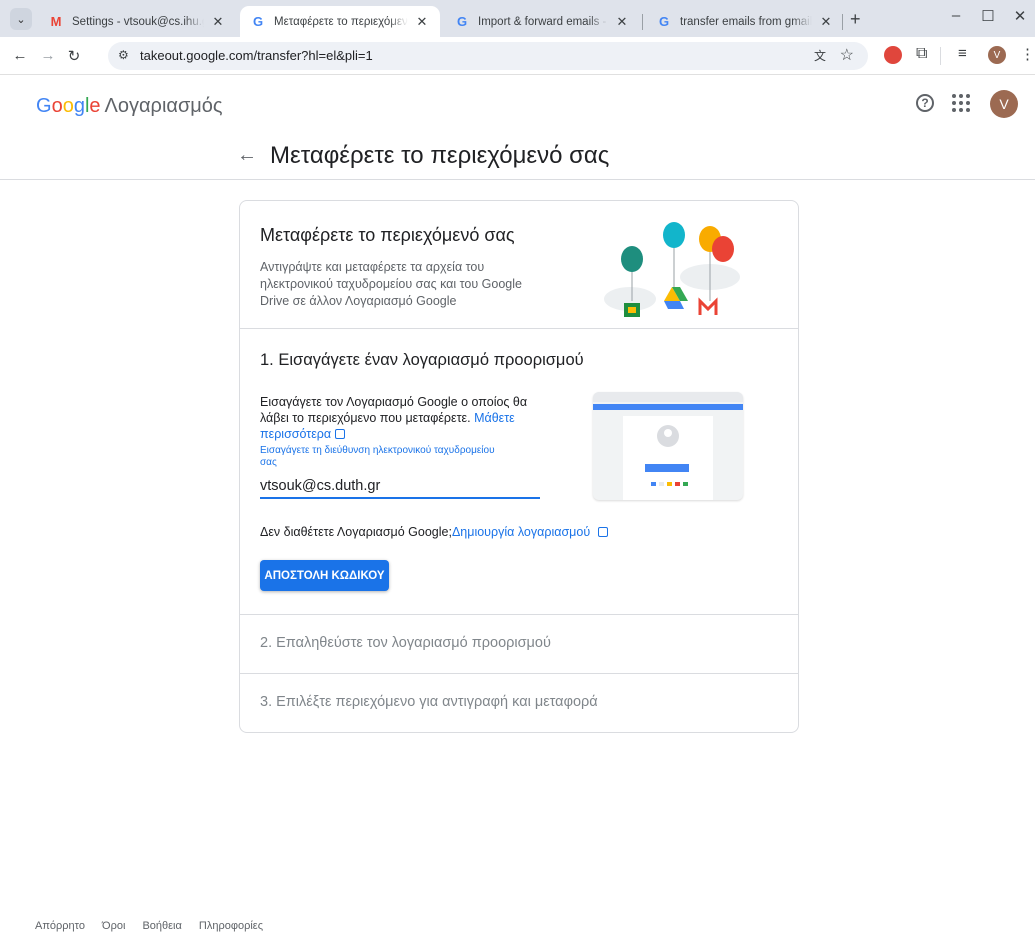 The image size is (1035, 943). What do you see at coordinates (668, 446) in the screenshot?
I see `account-mock-illustration` at bounding box center [668, 446].